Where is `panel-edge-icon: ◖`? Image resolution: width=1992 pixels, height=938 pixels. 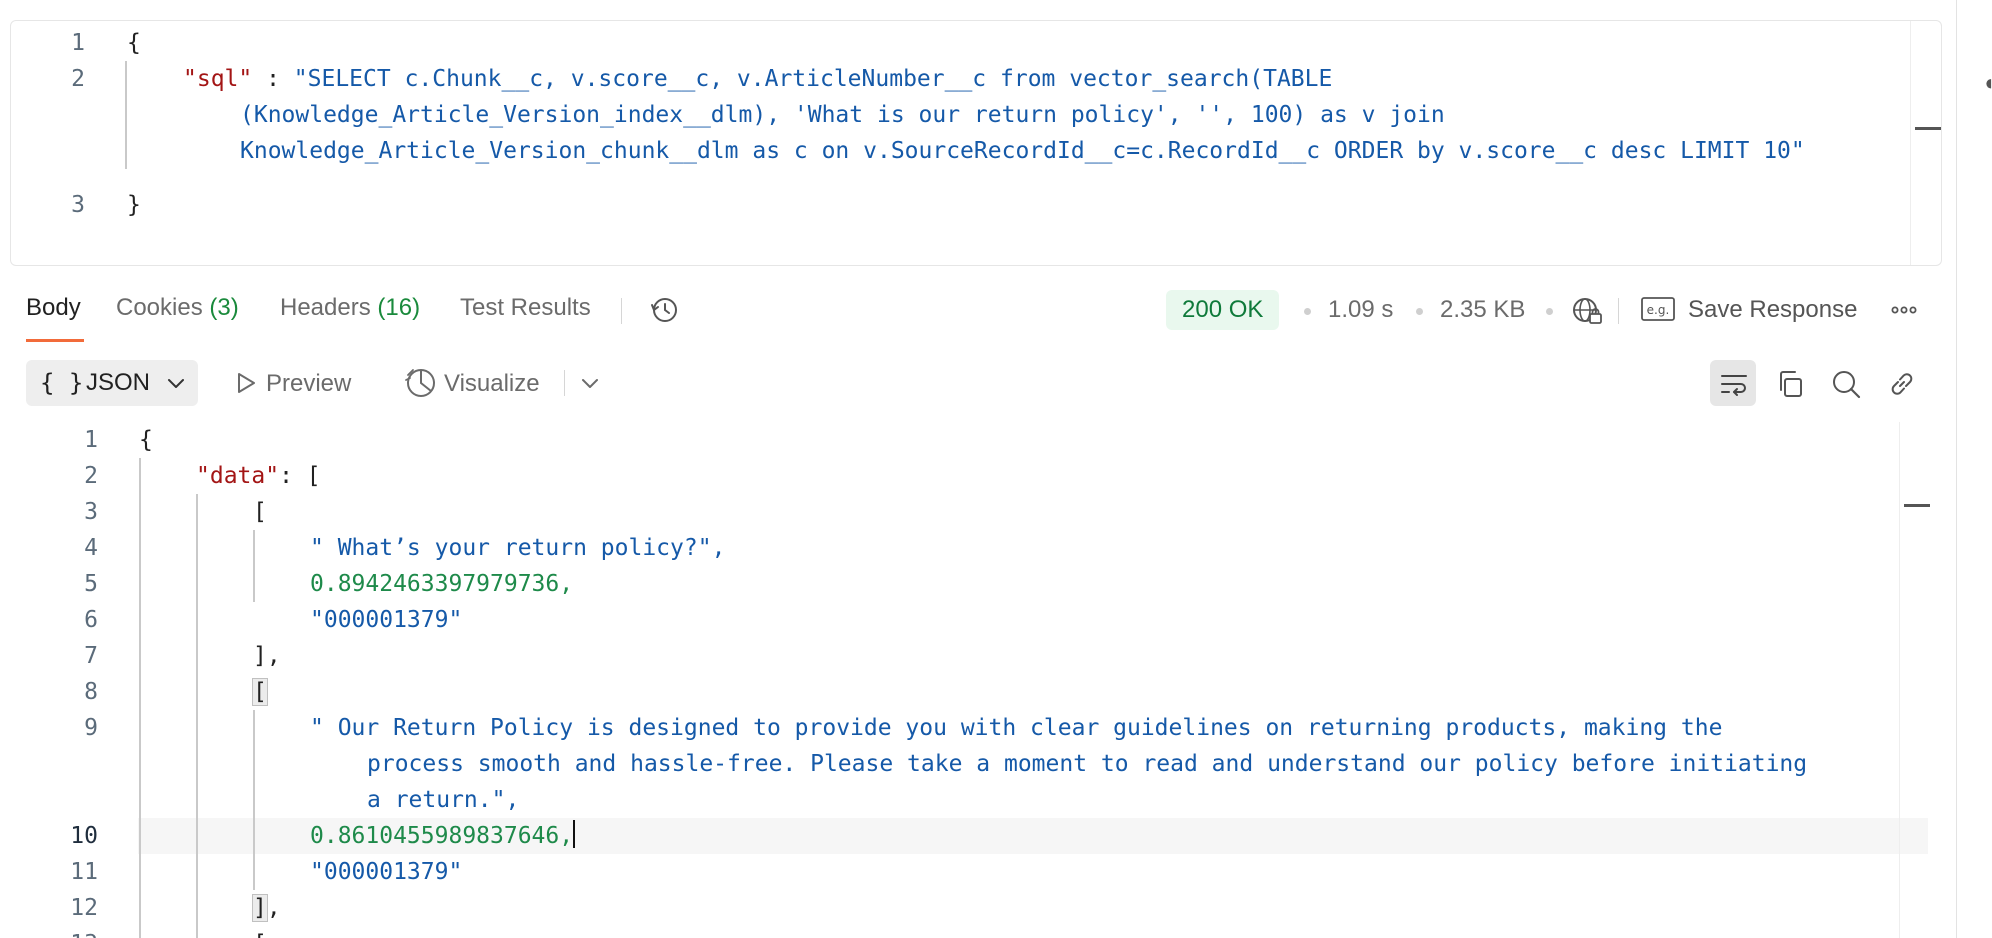 panel-edge-icon: ◖ is located at coordinates (1987, 83).